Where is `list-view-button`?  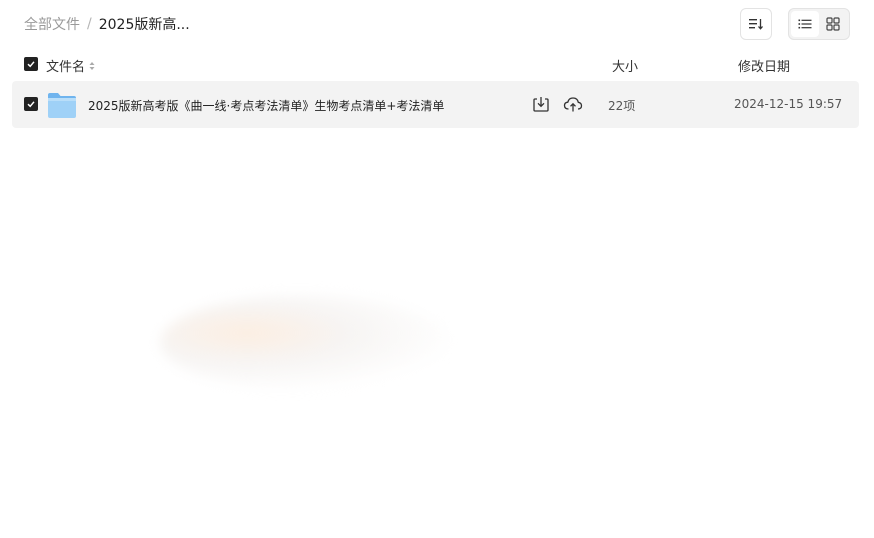 list-view-button is located at coordinates (805, 24).